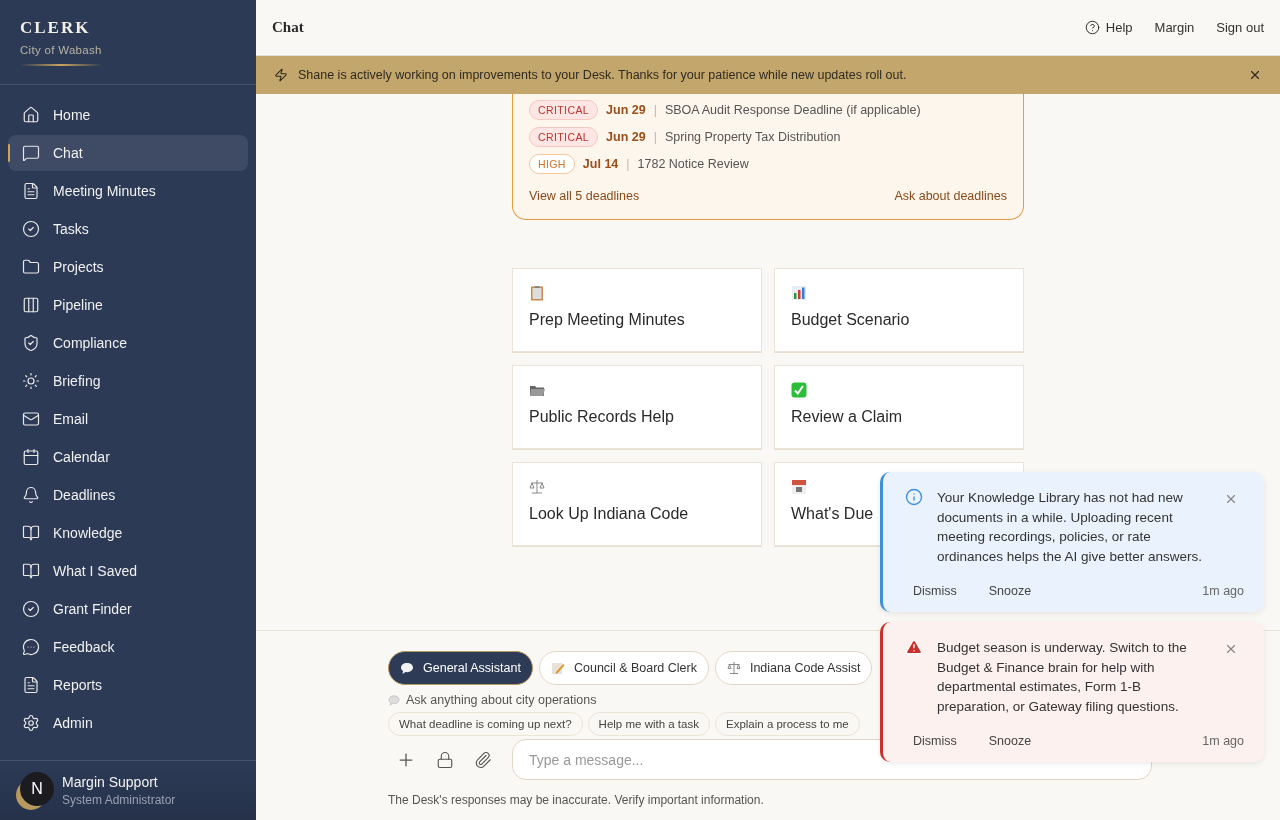  Describe the element at coordinates (850, 320) in the screenshot. I see `quick-action-label: Budget Scenario` at that location.